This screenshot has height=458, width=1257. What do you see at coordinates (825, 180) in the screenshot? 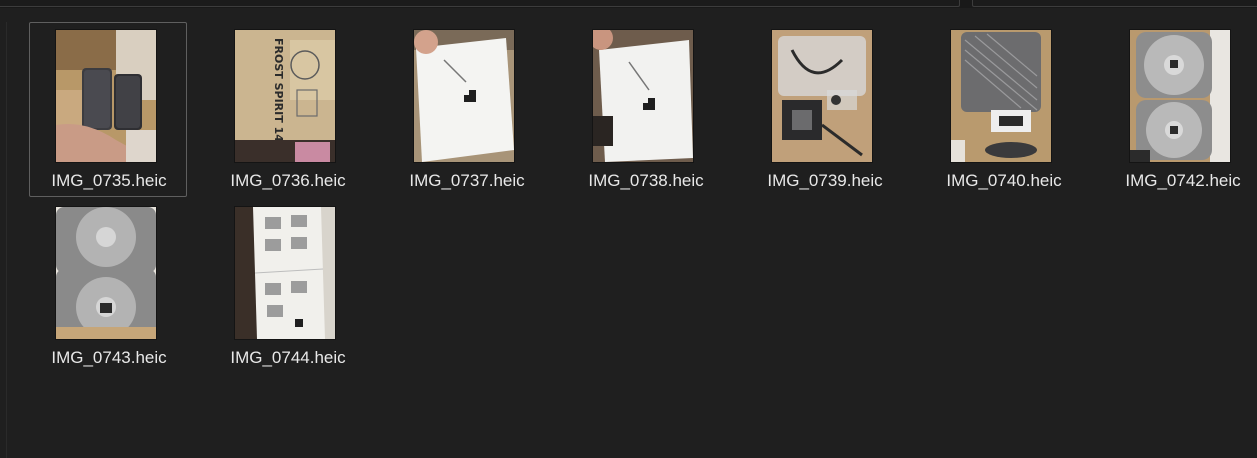
I see `file-name-label: IMG_0739.heic` at bounding box center [825, 180].